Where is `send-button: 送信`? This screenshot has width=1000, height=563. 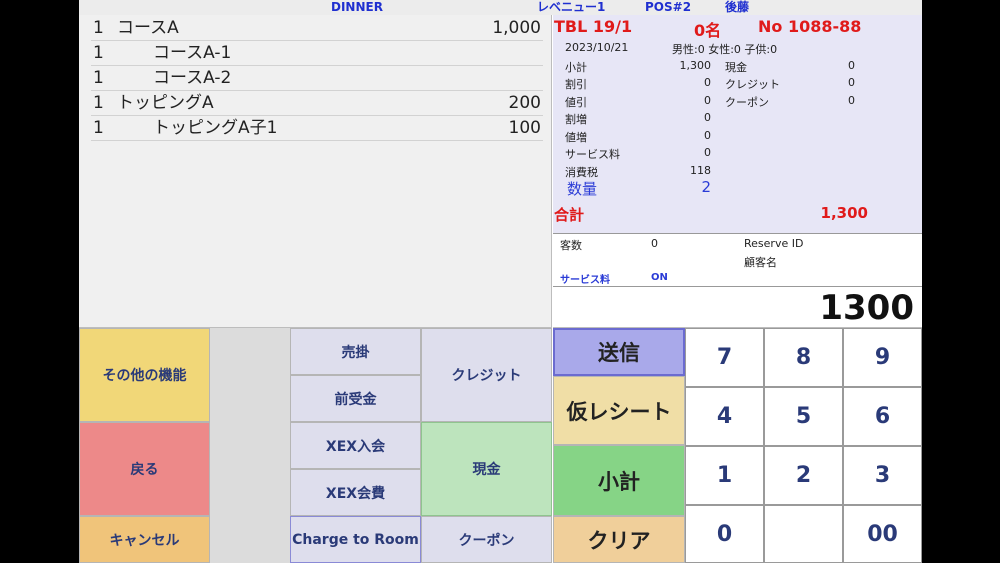
send-button: 送信 is located at coordinates (619, 352).